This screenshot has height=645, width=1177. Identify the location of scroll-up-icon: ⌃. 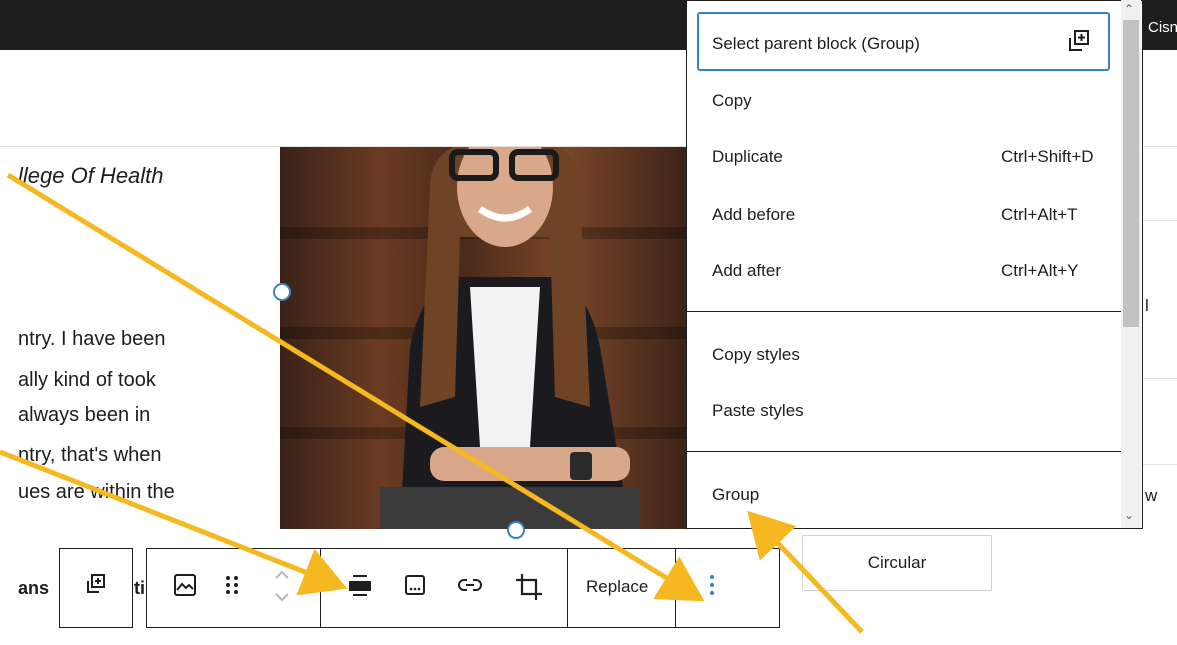
(1129, 9).